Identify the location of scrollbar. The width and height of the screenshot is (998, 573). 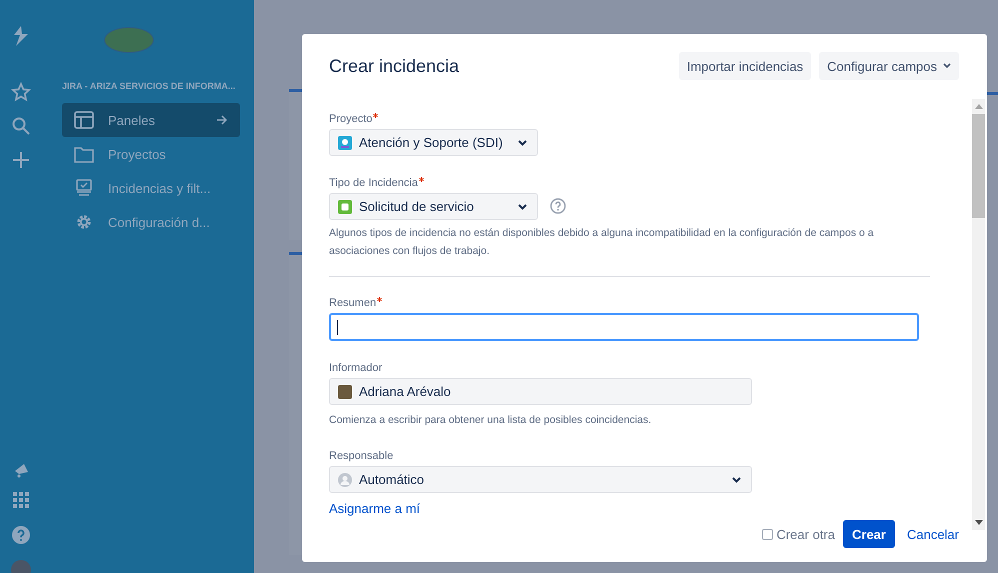
(978, 314).